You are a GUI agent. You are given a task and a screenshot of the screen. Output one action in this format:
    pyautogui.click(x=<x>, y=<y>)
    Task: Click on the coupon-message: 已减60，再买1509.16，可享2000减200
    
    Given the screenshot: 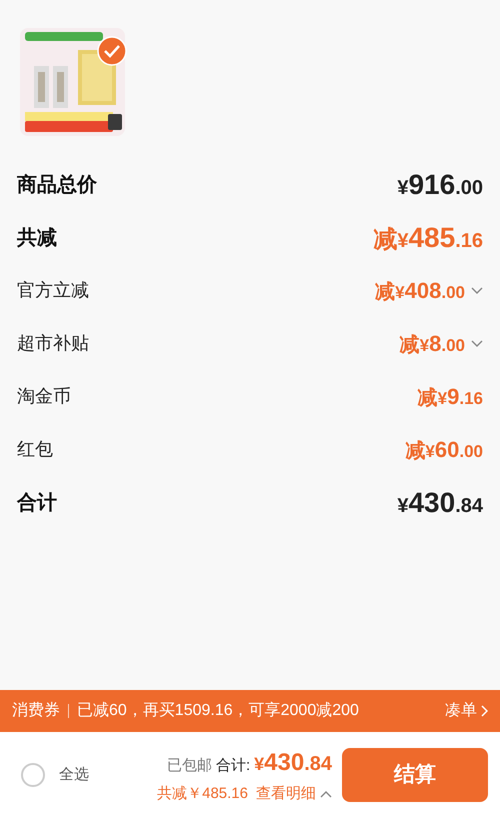 What is the action you would take?
    pyautogui.click(x=218, y=710)
    